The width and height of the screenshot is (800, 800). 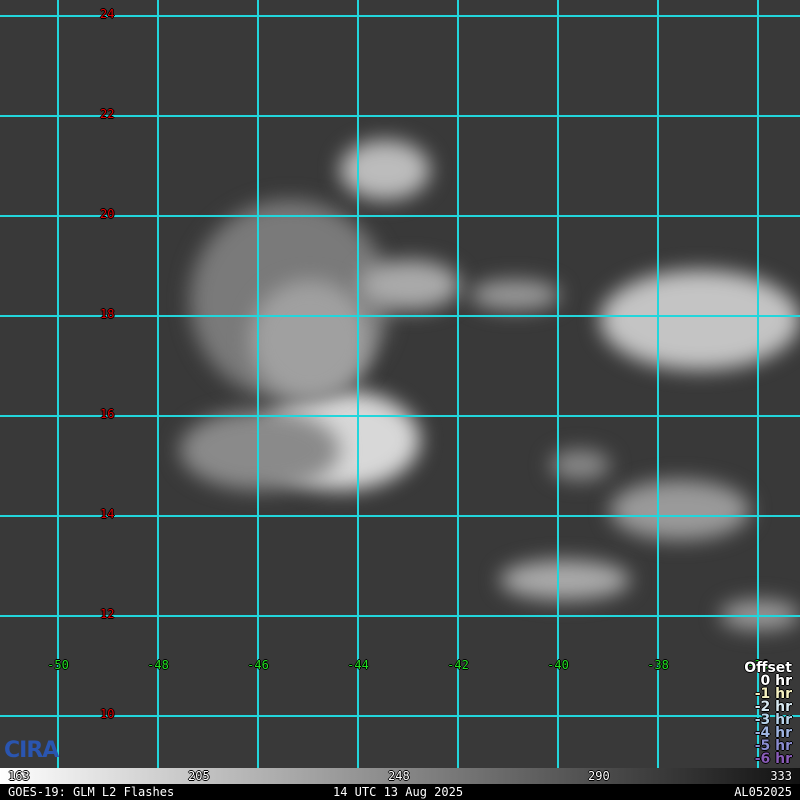 I want to click on colorbar-tick: 333, so click(x=781, y=776).